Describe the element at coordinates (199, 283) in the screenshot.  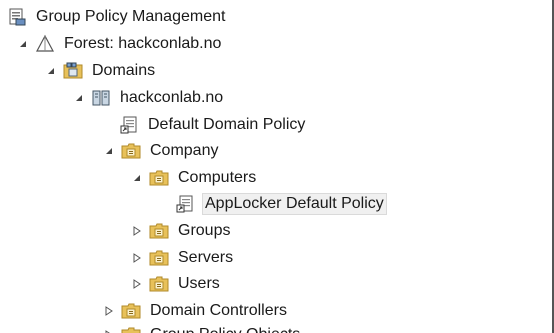
I see `tree-item-label: Users` at that location.